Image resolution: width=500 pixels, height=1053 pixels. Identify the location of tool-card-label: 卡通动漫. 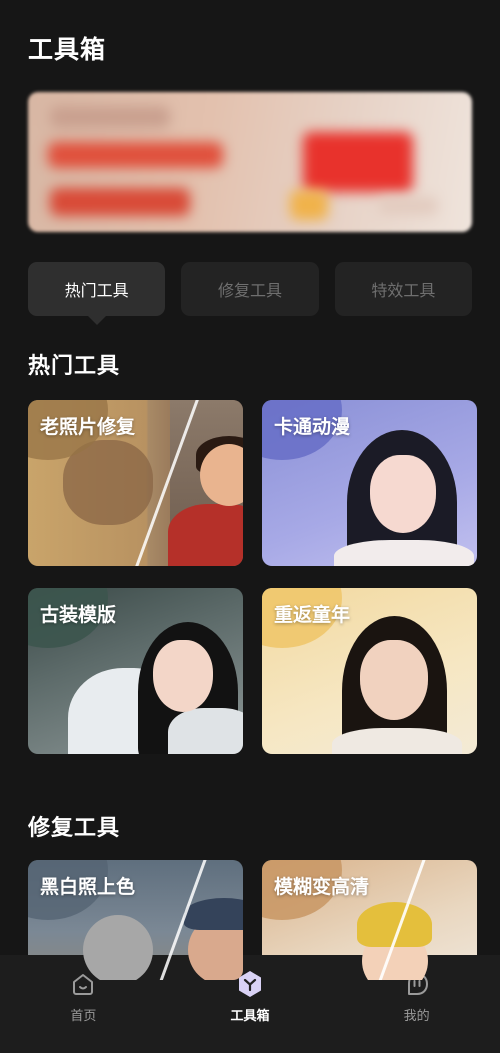
(312, 427).